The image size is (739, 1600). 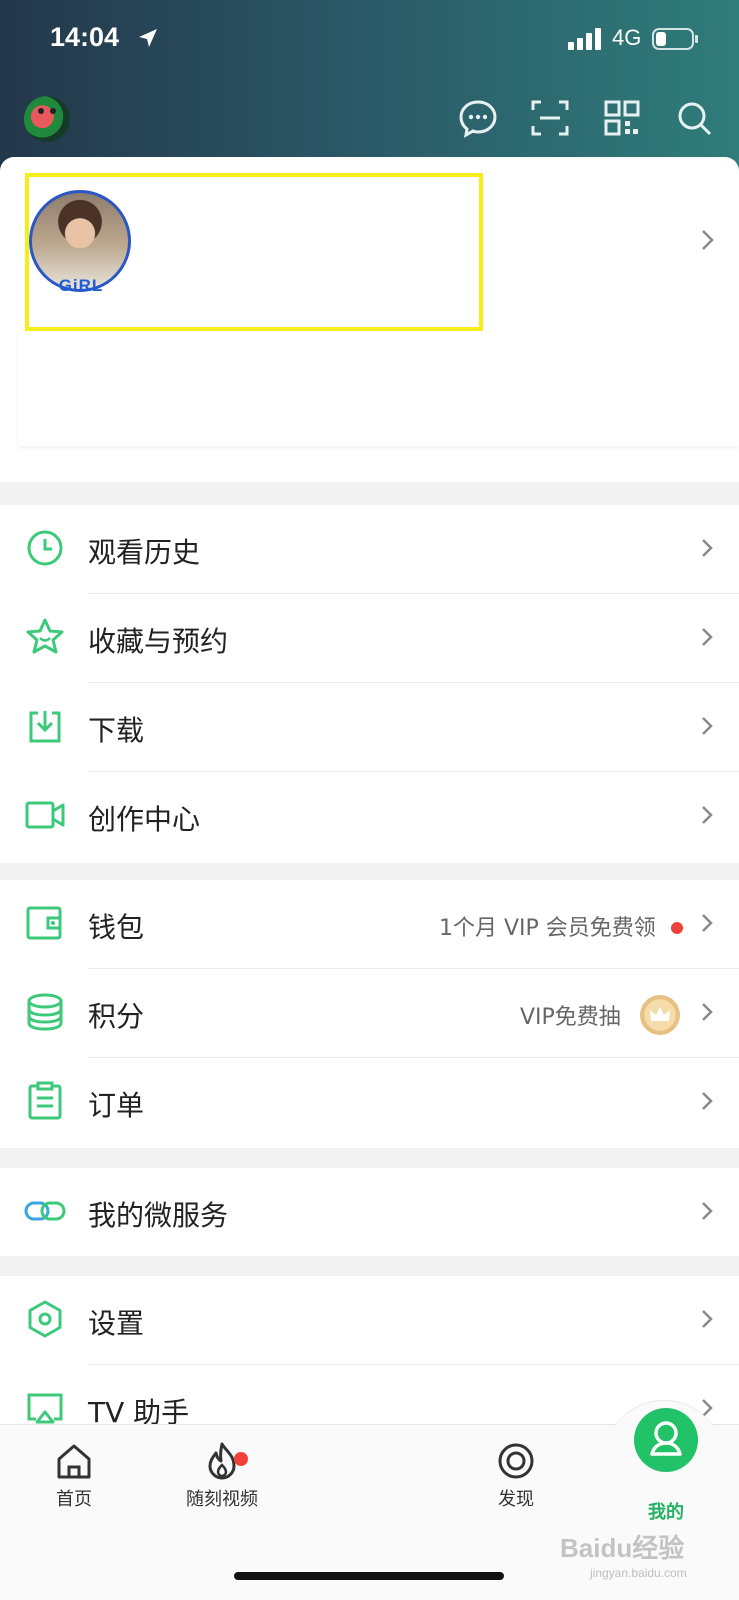 I want to click on video-camera-icon, so click(x=45, y=815).